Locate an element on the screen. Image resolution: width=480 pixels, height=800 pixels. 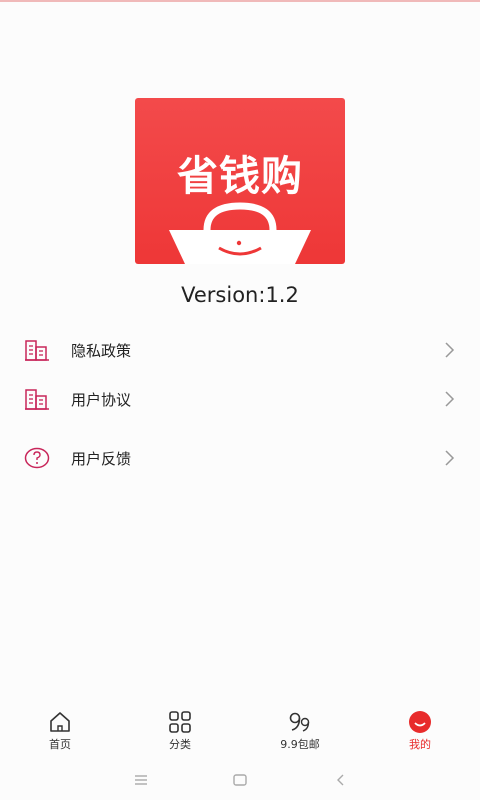
tab-label: 首页 is located at coordinates (60, 744).